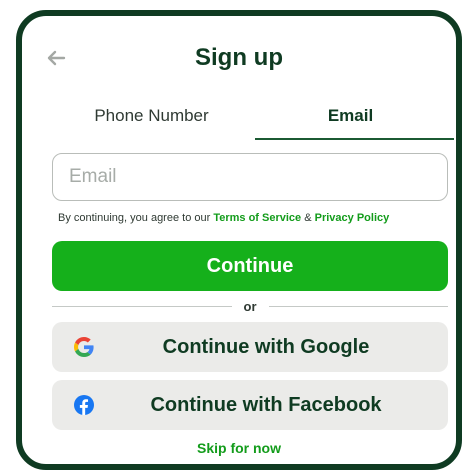 The image size is (472, 470). Describe the element at coordinates (84, 405) in the screenshot. I see `facebook-icon` at that location.